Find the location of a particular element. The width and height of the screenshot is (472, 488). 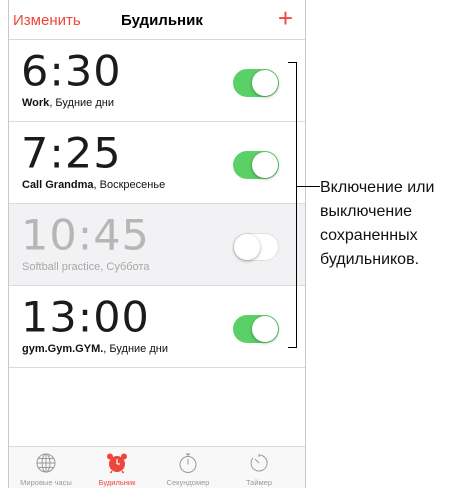

alarm-label: Call Grandma, Воскресенье is located at coordinates (93, 185).